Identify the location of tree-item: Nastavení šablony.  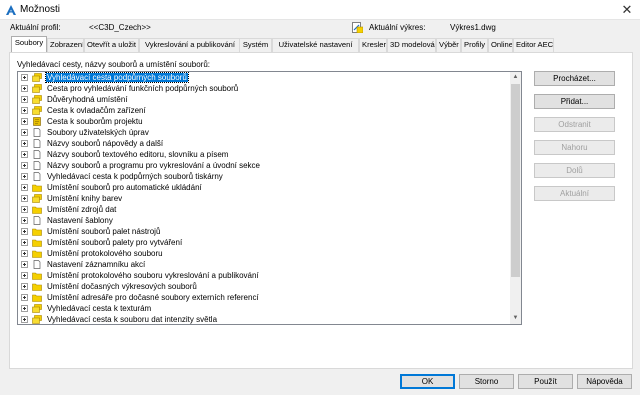
(264, 220).